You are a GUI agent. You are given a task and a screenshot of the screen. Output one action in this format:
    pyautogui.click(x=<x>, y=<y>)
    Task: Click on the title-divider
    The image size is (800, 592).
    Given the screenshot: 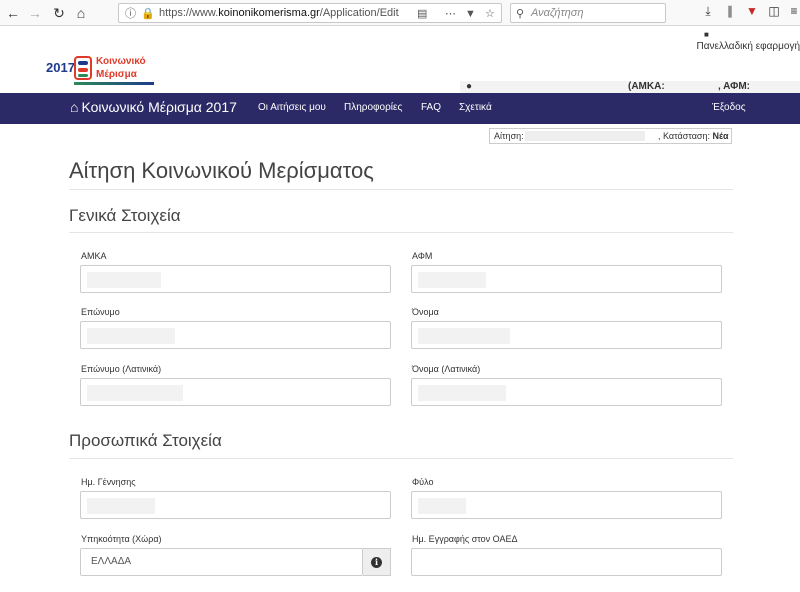 What is the action you would take?
    pyautogui.click(x=401, y=189)
    